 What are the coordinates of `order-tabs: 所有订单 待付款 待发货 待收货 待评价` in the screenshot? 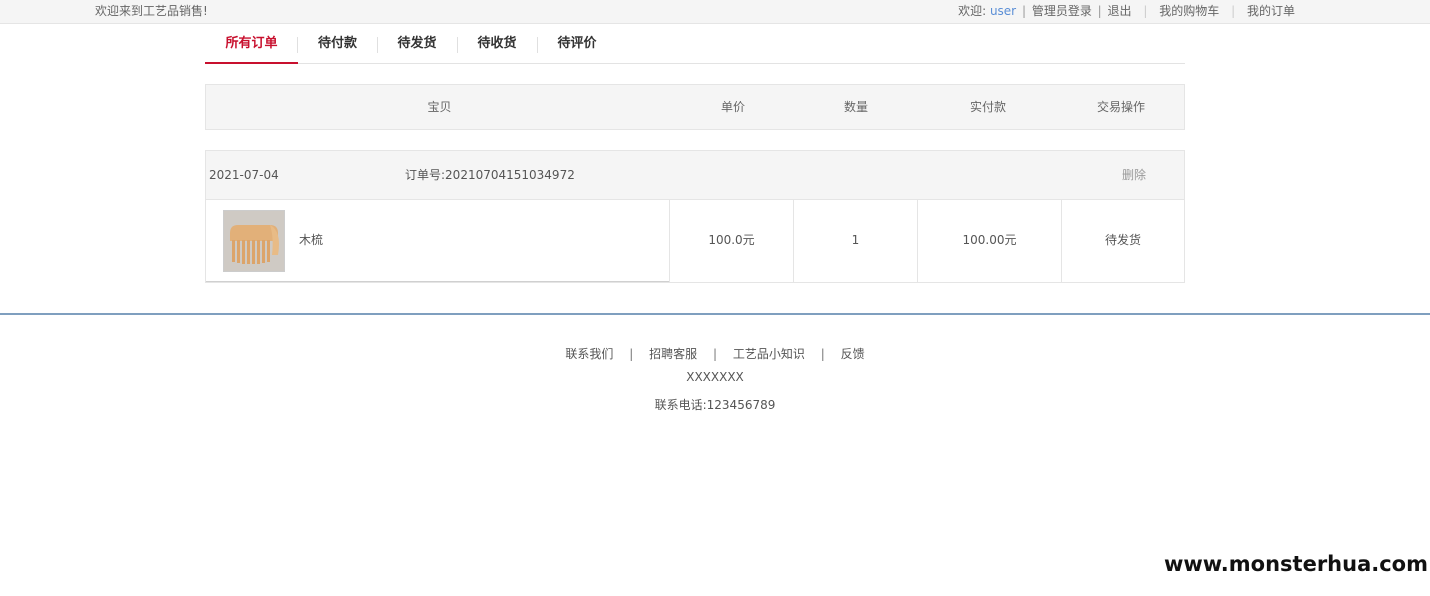 It's located at (695, 44).